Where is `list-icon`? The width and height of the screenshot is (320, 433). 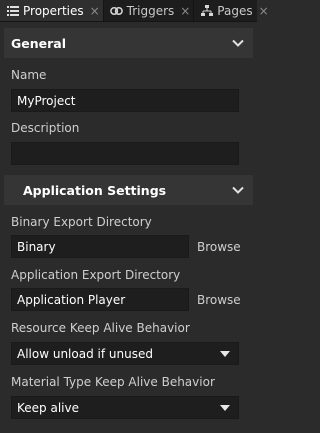 list-icon is located at coordinates (12, 10).